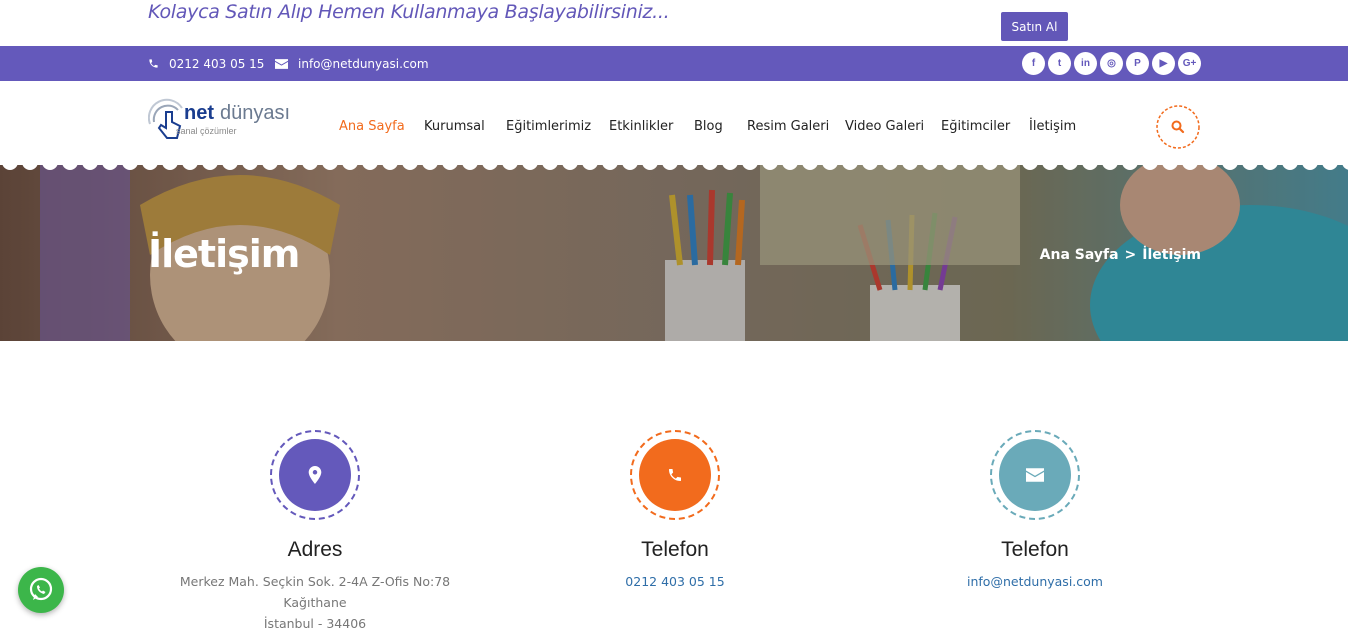 The image size is (1348, 634). I want to click on address-icon-circle, so click(315, 475).